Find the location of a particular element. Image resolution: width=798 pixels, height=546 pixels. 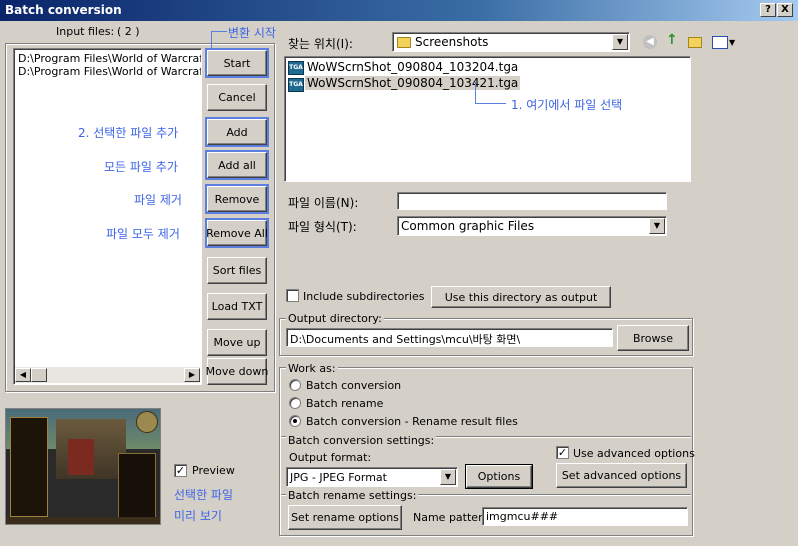

close-button: X is located at coordinates (785, 10).